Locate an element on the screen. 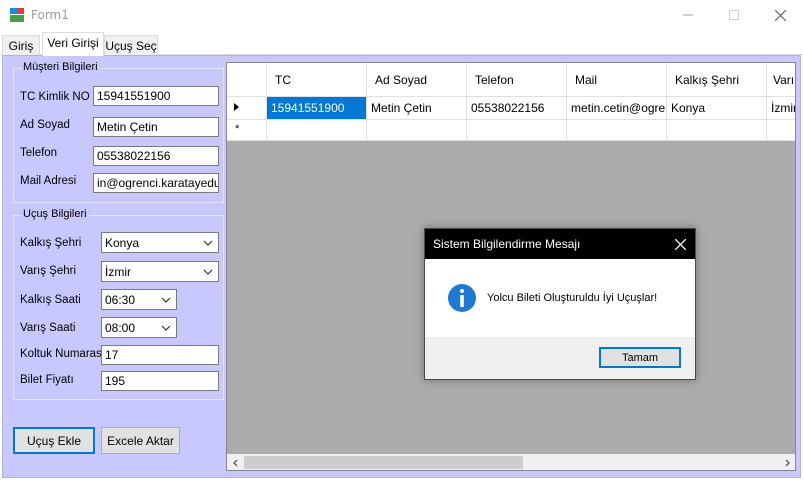  table-cell: Konya is located at coordinates (717, 108).